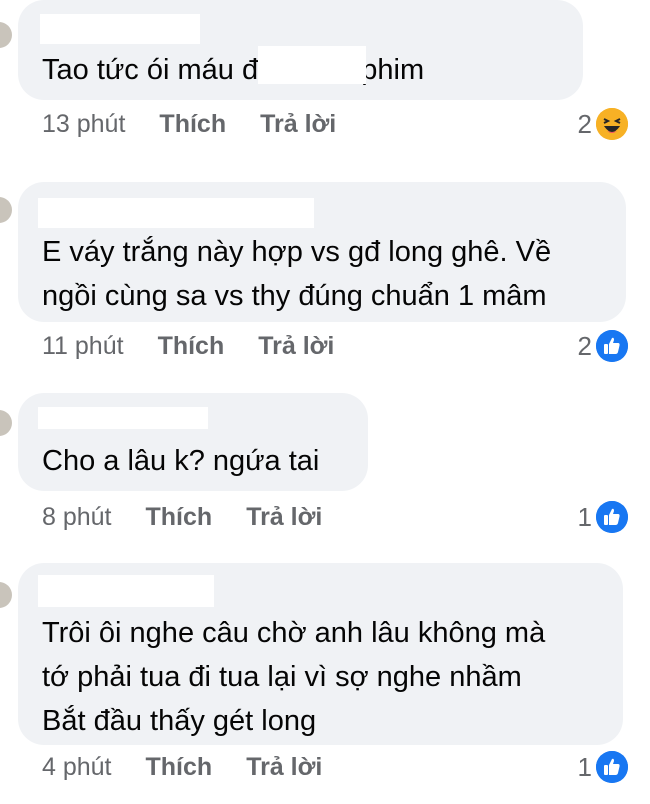 The width and height of the screenshot is (650, 804). I want to click on comment-bubble: Tao tức ói máu đạo diễn phim, so click(300, 50).